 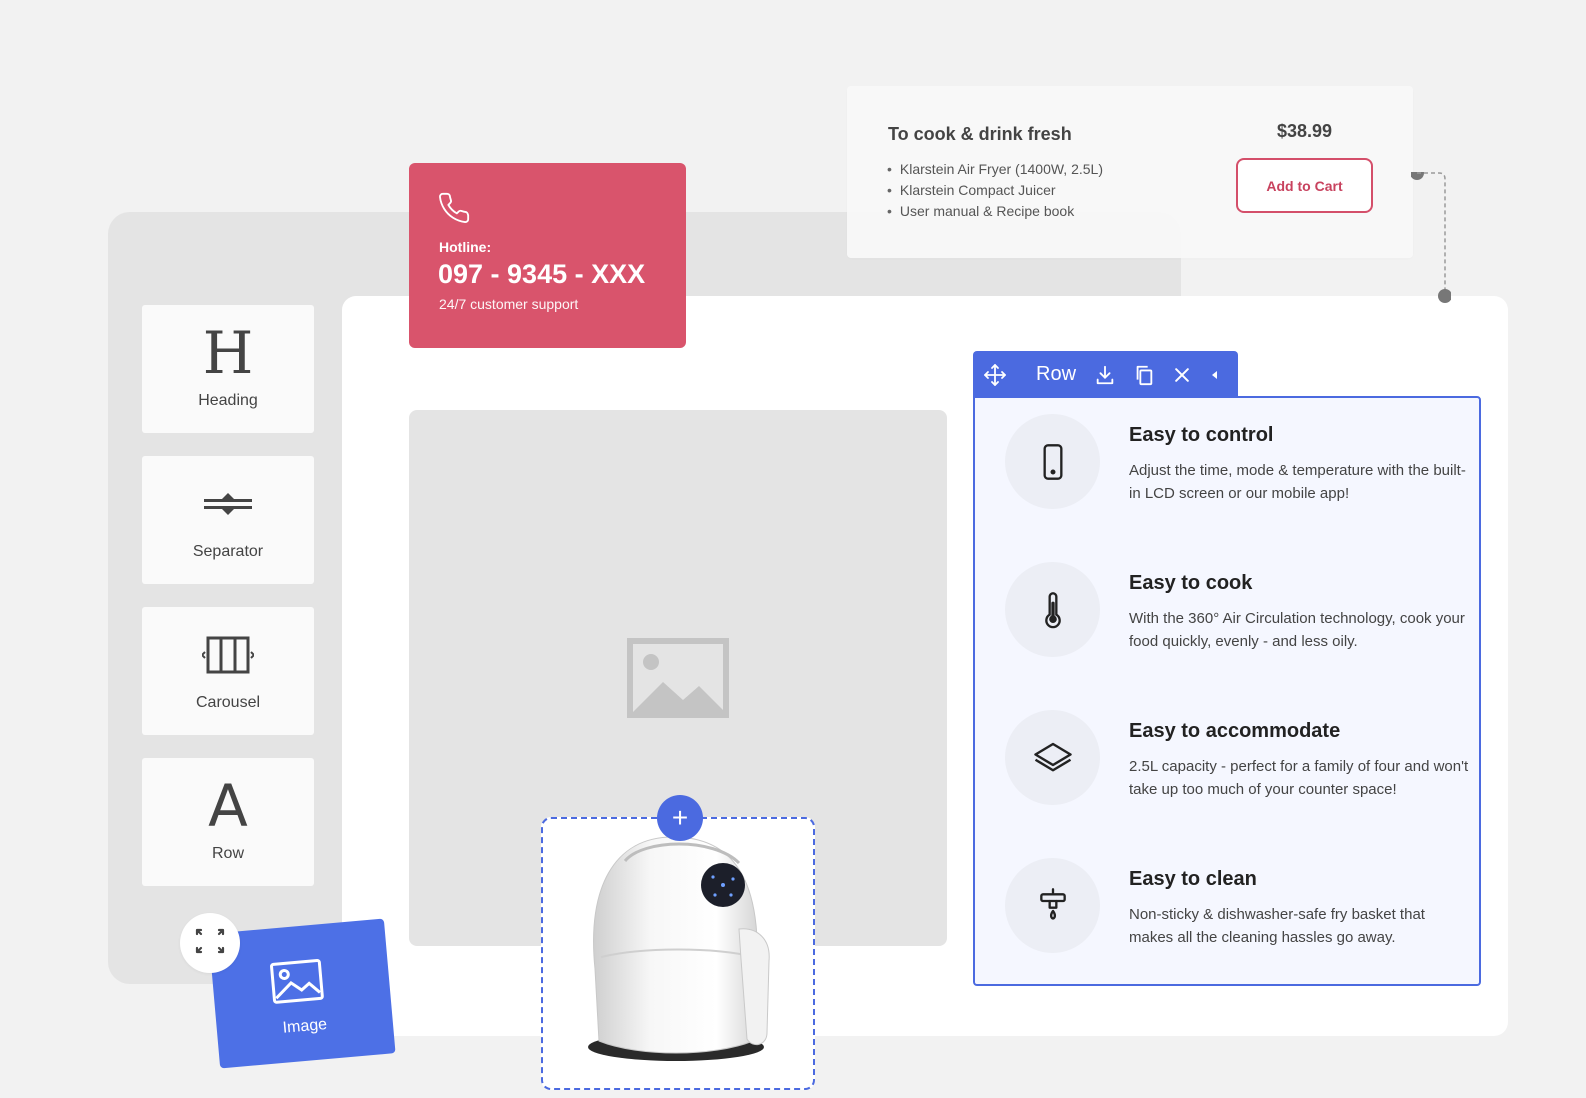 I want to click on download-icon, so click(x=1105, y=375).